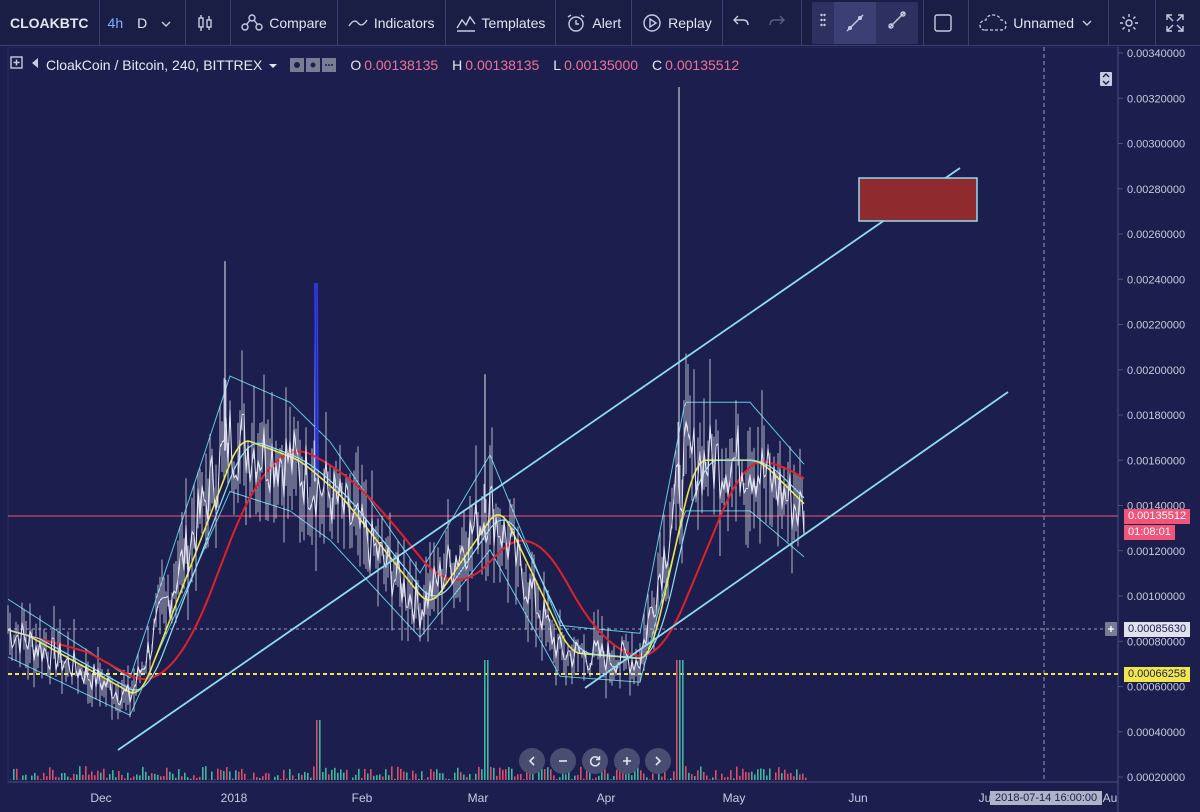 Image resolution: width=1200 pixels, height=812 pixels. Describe the element at coordinates (1156, 235) in the screenshot. I see `price-tick-label: 0.00260000` at that location.